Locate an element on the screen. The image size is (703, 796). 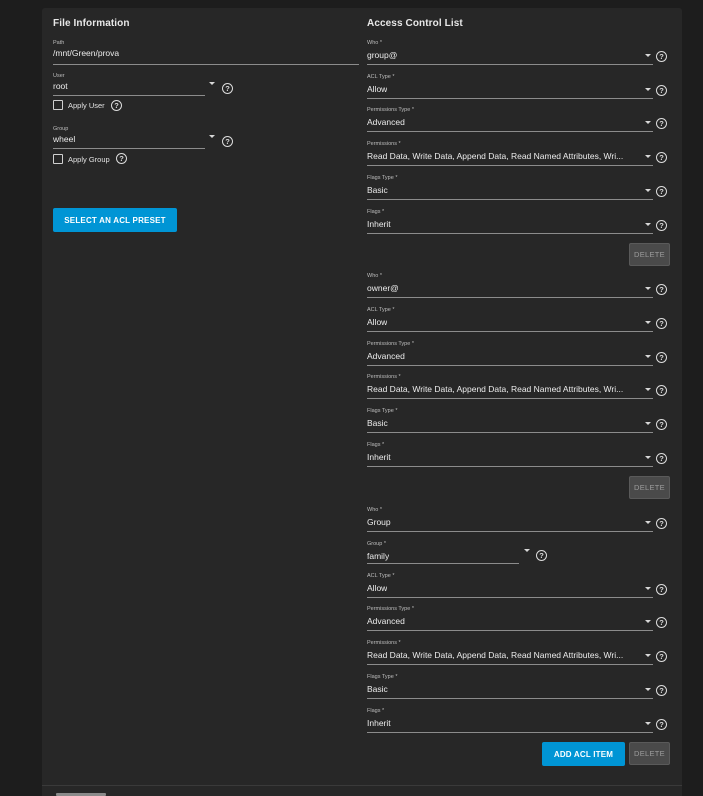
select-acl-preset-button: SELECT AN ACL PRESET is located at coordinates (115, 220).